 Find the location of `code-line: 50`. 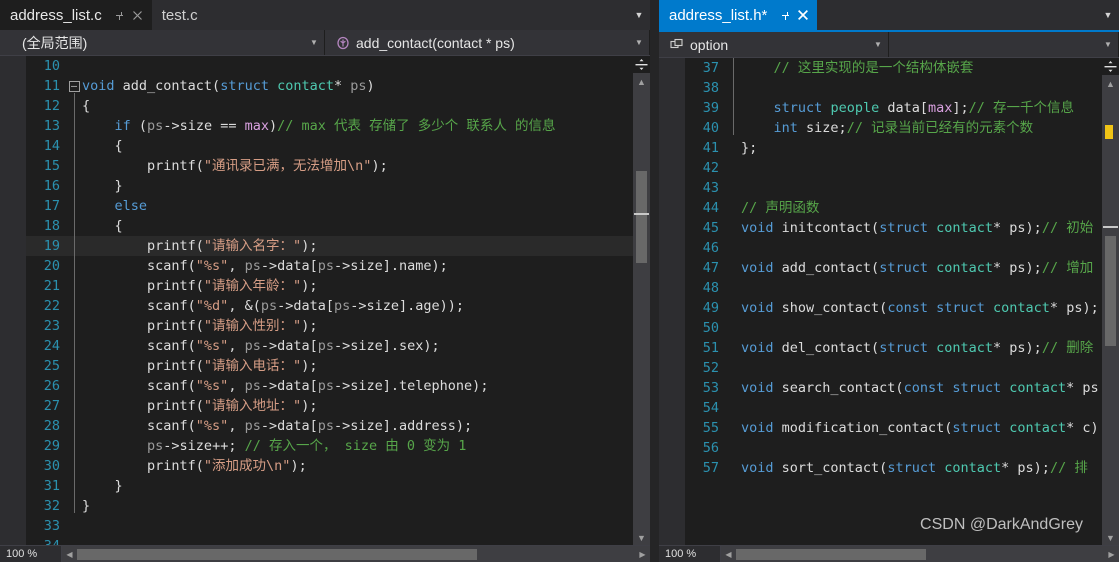

code-line: 50 is located at coordinates (893, 328).